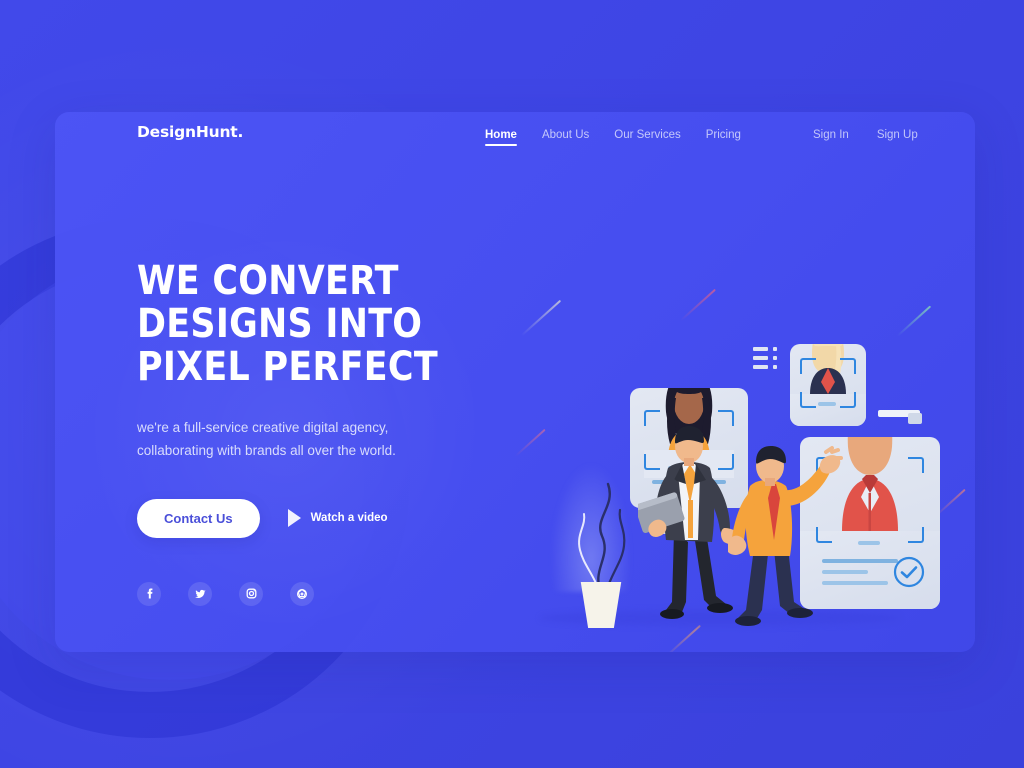 The image size is (1024, 768). What do you see at coordinates (317, 593) in the screenshot?
I see `social-links` at bounding box center [317, 593].